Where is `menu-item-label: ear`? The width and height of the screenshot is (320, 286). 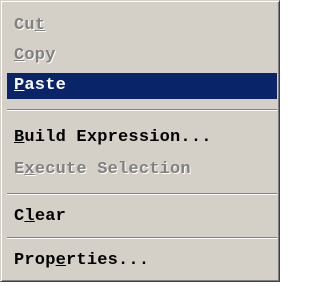 menu-item-label: ear is located at coordinates (50, 216).